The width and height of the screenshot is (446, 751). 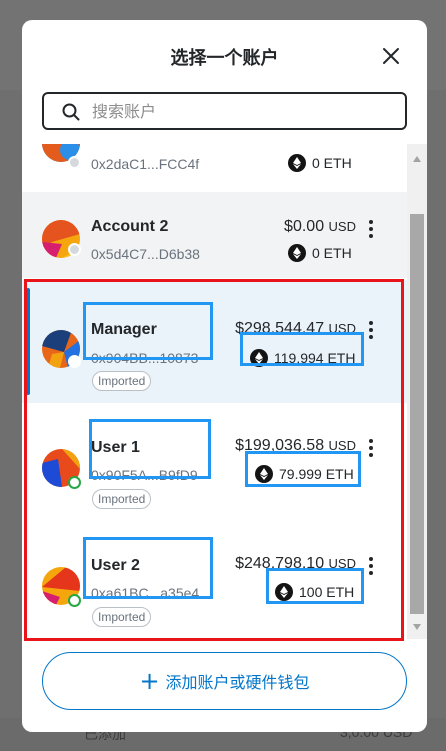 I want to click on search-box, so click(x=224, y=111).